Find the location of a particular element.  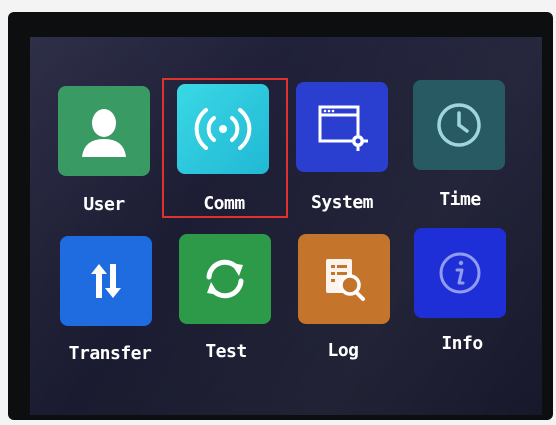

test-label: Test is located at coordinates (226, 351).